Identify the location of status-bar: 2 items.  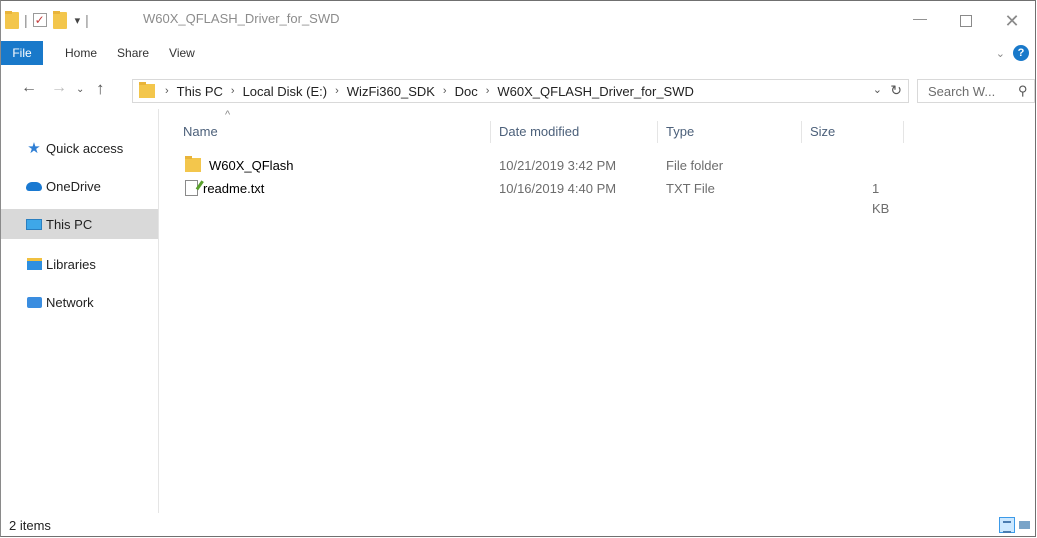
(518, 524).